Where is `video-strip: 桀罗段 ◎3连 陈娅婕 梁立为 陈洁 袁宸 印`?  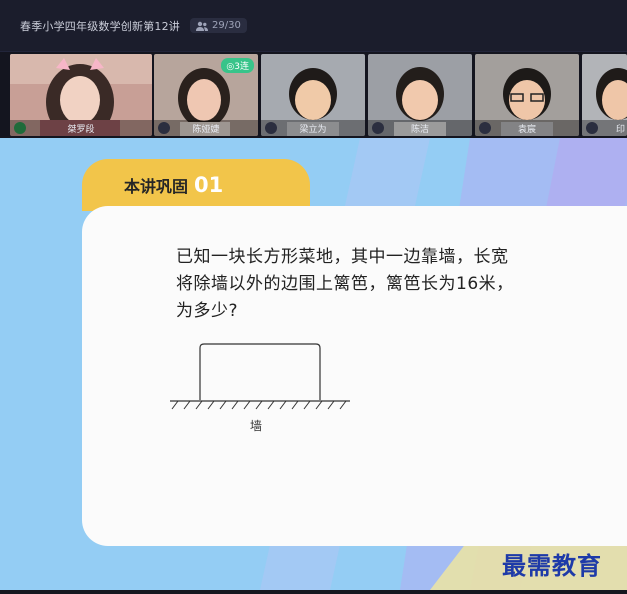
video-strip: 桀罗段 ◎3连 陈娅婕 梁立为 陈洁 袁宸 印 is located at coordinates (313, 95).